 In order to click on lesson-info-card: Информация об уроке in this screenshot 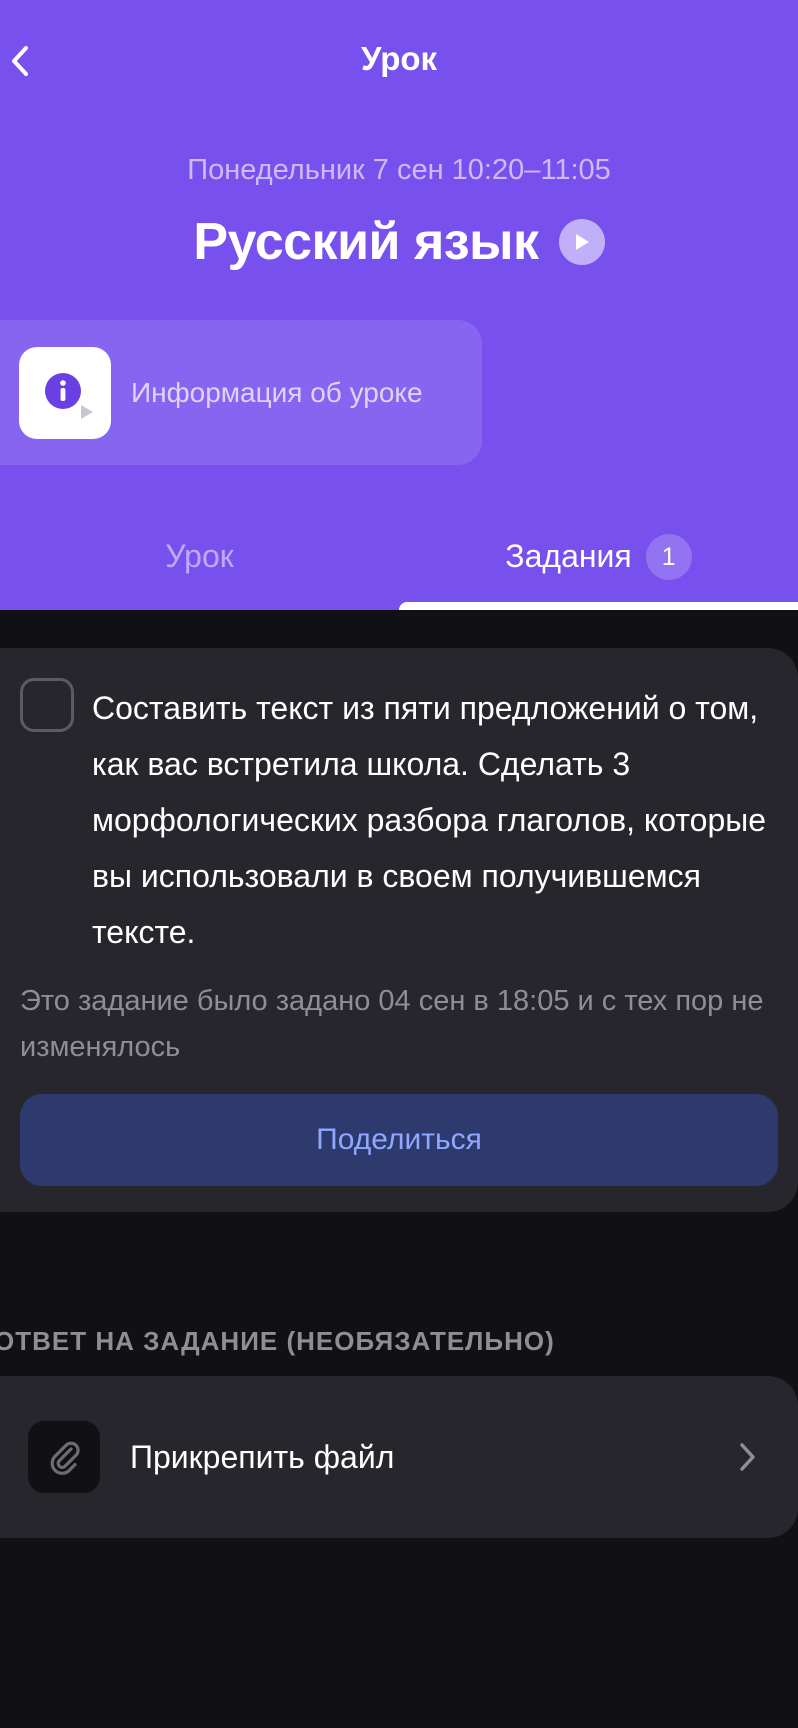, I will do `click(241, 392)`.